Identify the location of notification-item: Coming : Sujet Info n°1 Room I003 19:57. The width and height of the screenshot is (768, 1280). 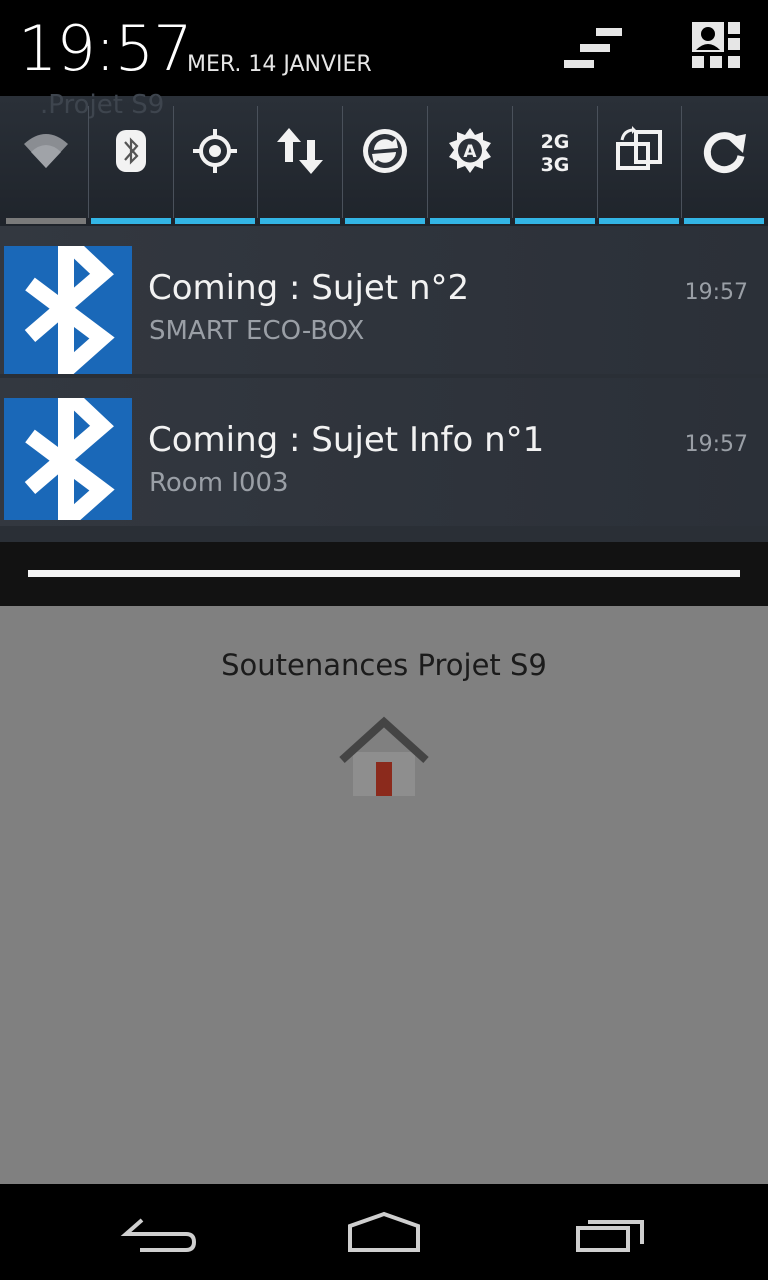
(384, 452).